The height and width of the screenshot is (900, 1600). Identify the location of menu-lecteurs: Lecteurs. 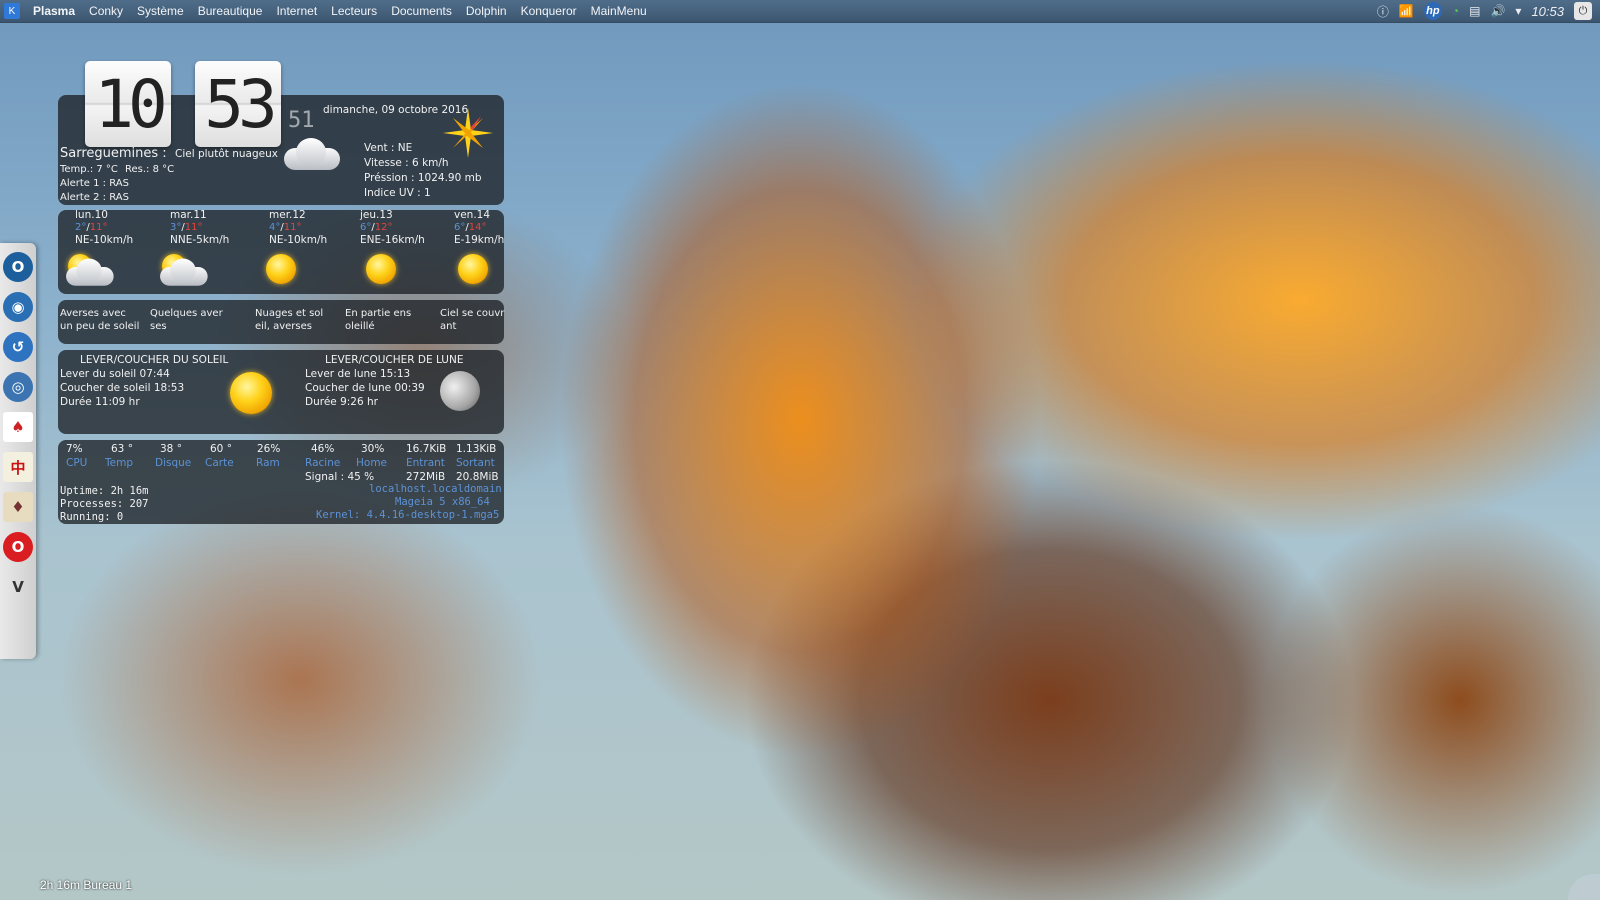
(354, 11).